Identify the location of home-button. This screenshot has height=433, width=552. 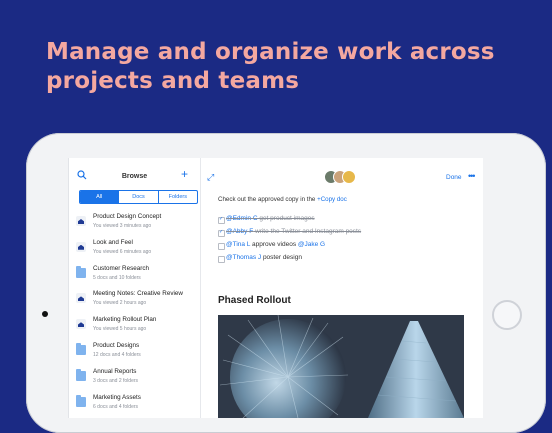
(507, 315).